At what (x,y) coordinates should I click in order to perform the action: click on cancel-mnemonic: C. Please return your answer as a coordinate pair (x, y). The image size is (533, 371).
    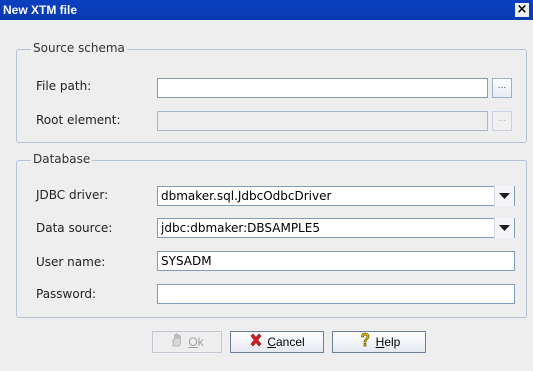
    Looking at the image, I should click on (271, 342).